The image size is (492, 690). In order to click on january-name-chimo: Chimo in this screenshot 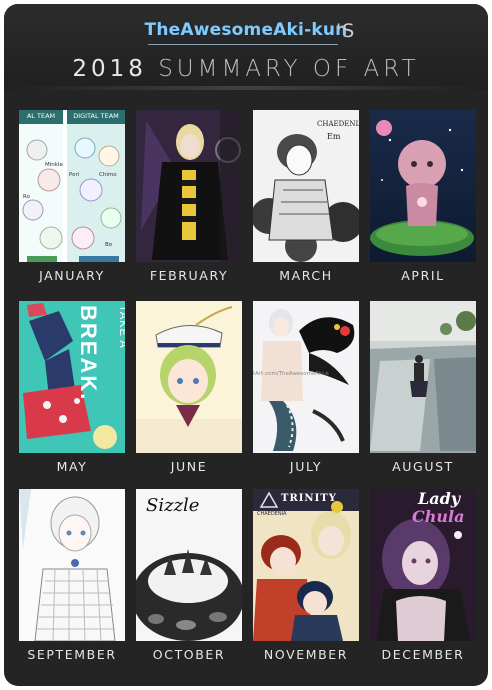, I will do `click(108, 175)`.